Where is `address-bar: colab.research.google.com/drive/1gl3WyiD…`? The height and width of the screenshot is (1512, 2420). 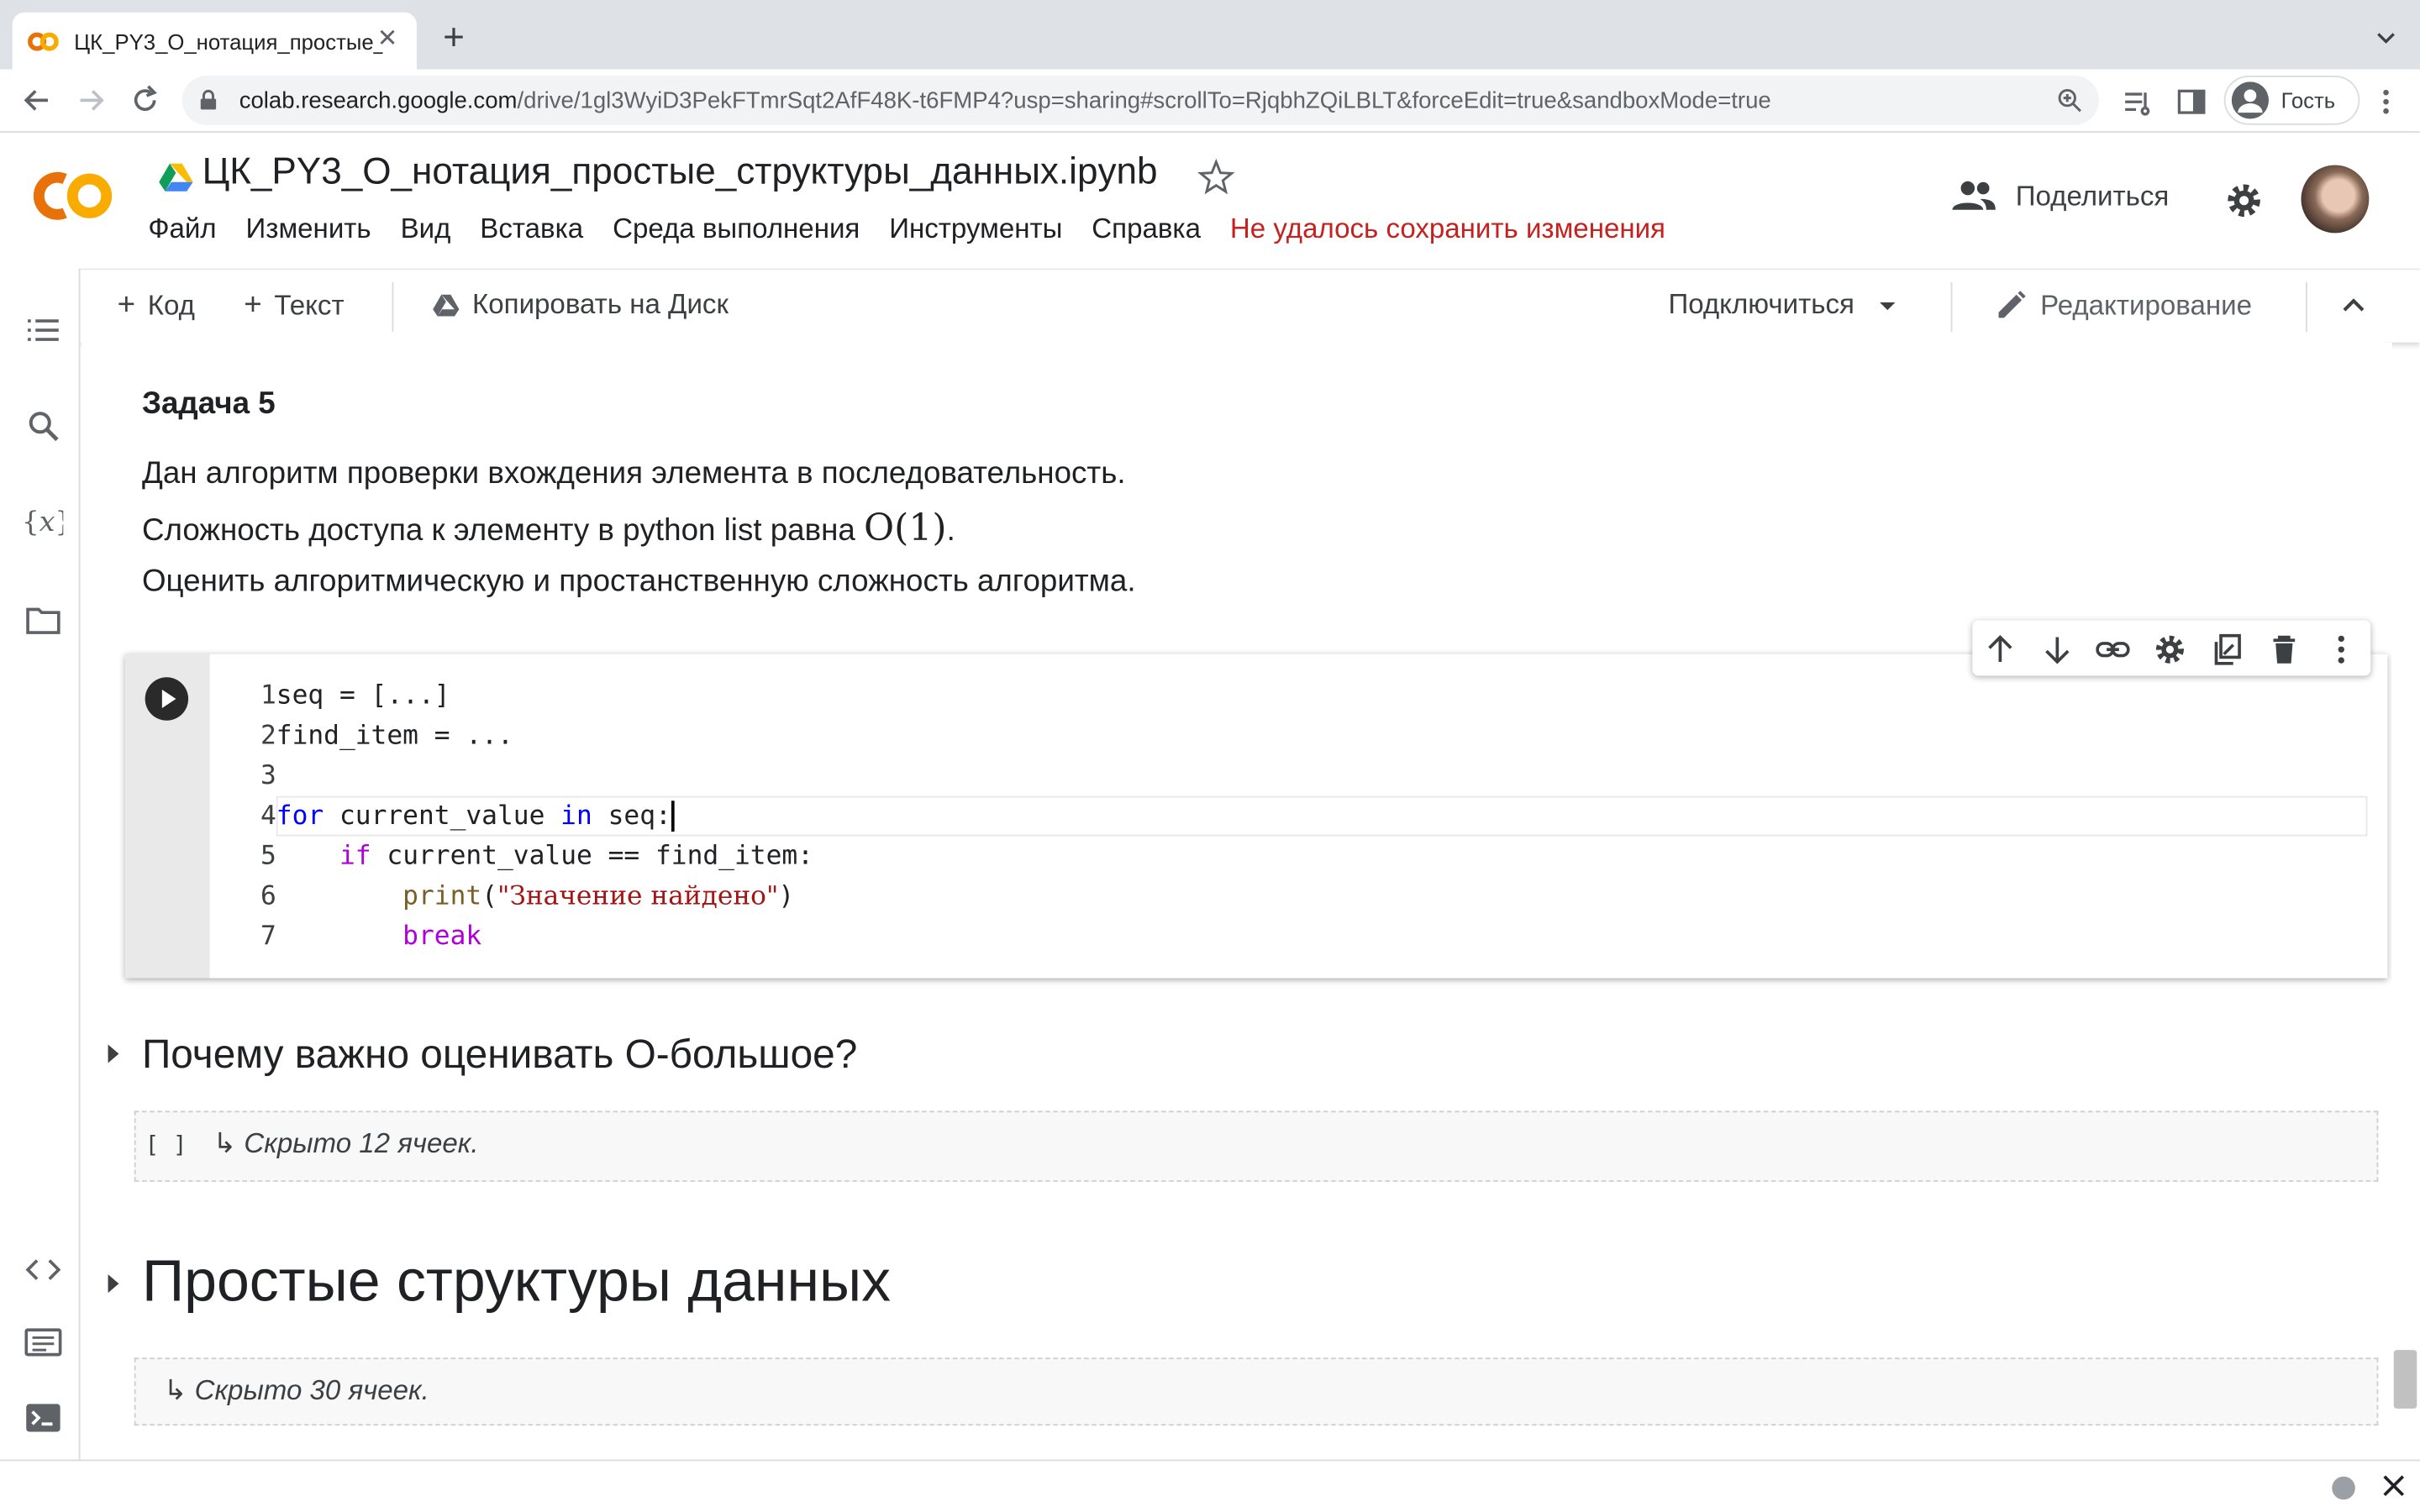 address-bar: colab.research.google.com/drive/1gl3WyiD… is located at coordinates (1140, 100).